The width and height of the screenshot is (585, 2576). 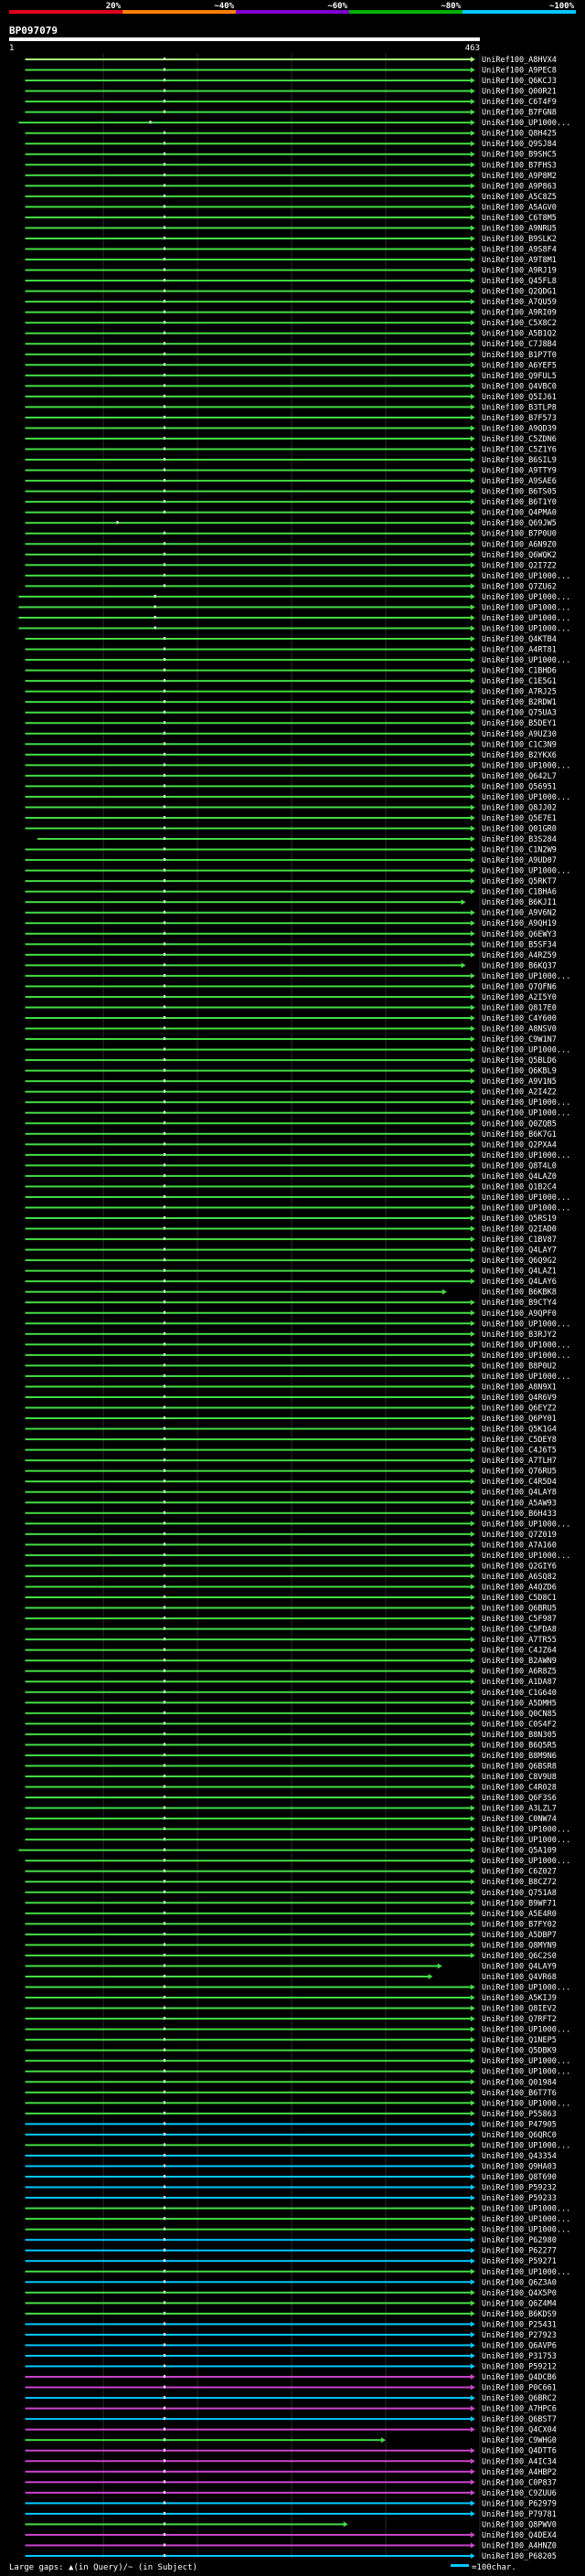 I want to click on hit-label: UniRef100_A3LZL7, so click(x=519, y=1809).